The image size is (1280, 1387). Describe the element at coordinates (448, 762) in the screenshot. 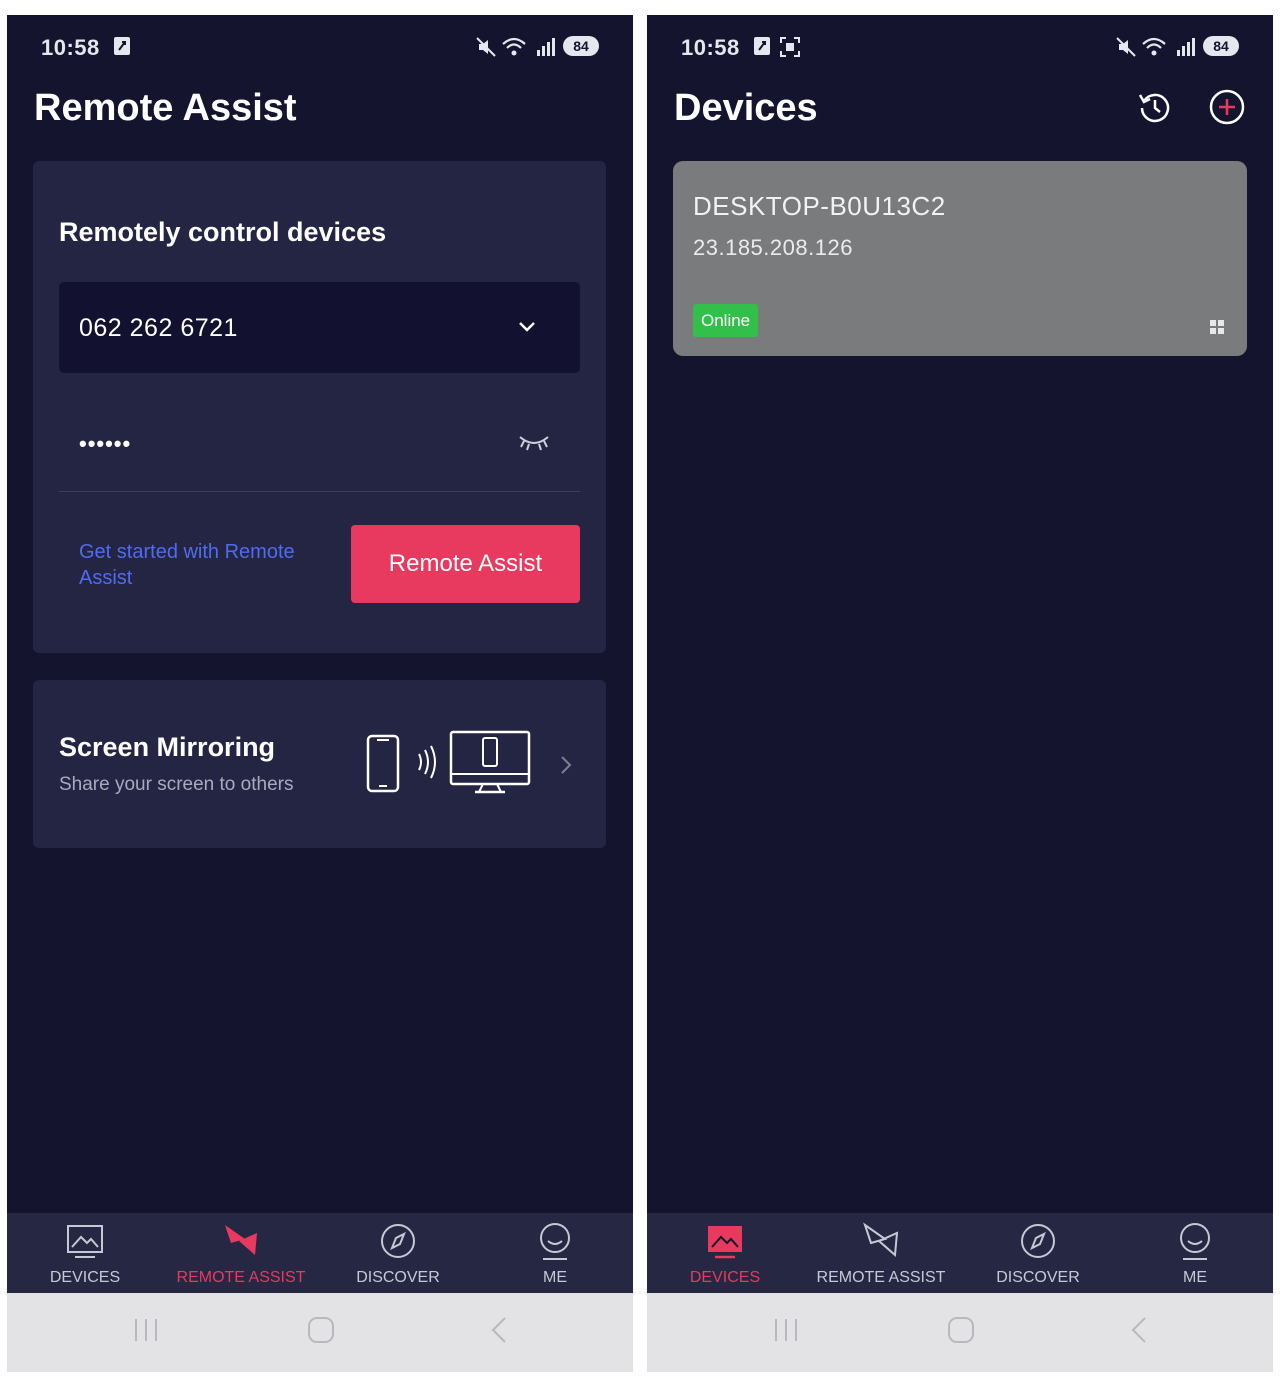

I see `screen-mirroring-illustration-icon` at that location.